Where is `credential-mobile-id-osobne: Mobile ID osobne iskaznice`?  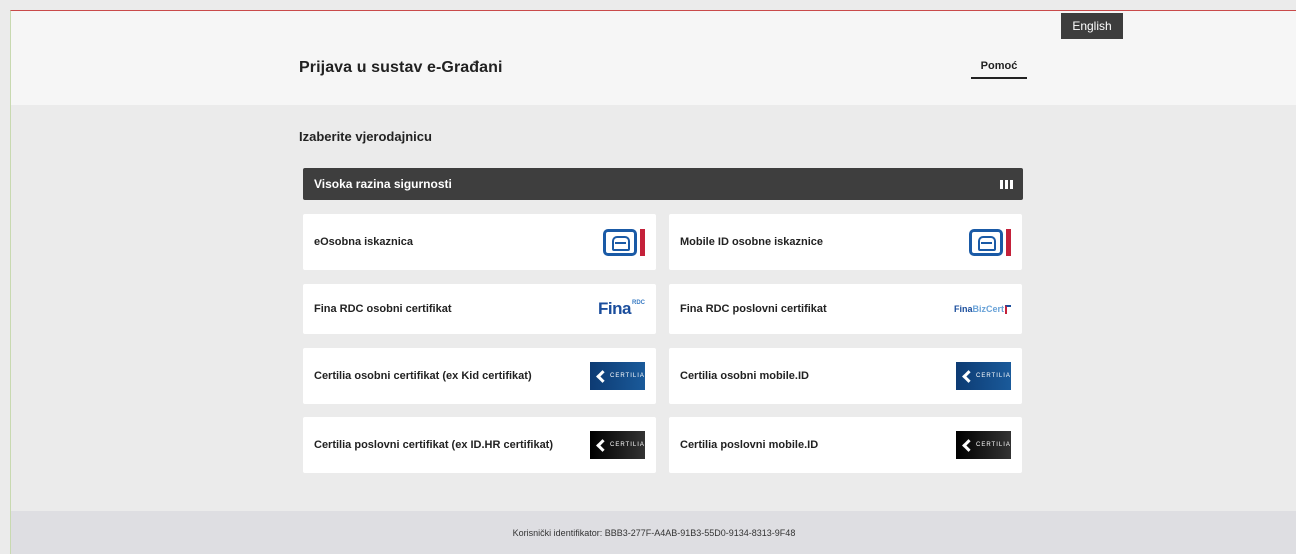
credential-mobile-id-osobne: Mobile ID osobne iskaznice is located at coordinates (845, 242).